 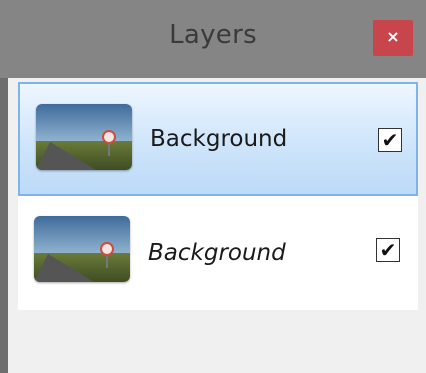 What do you see at coordinates (393, 38) in the screenshot?
I see `close-button: ×` at bounding box center [393, 38].